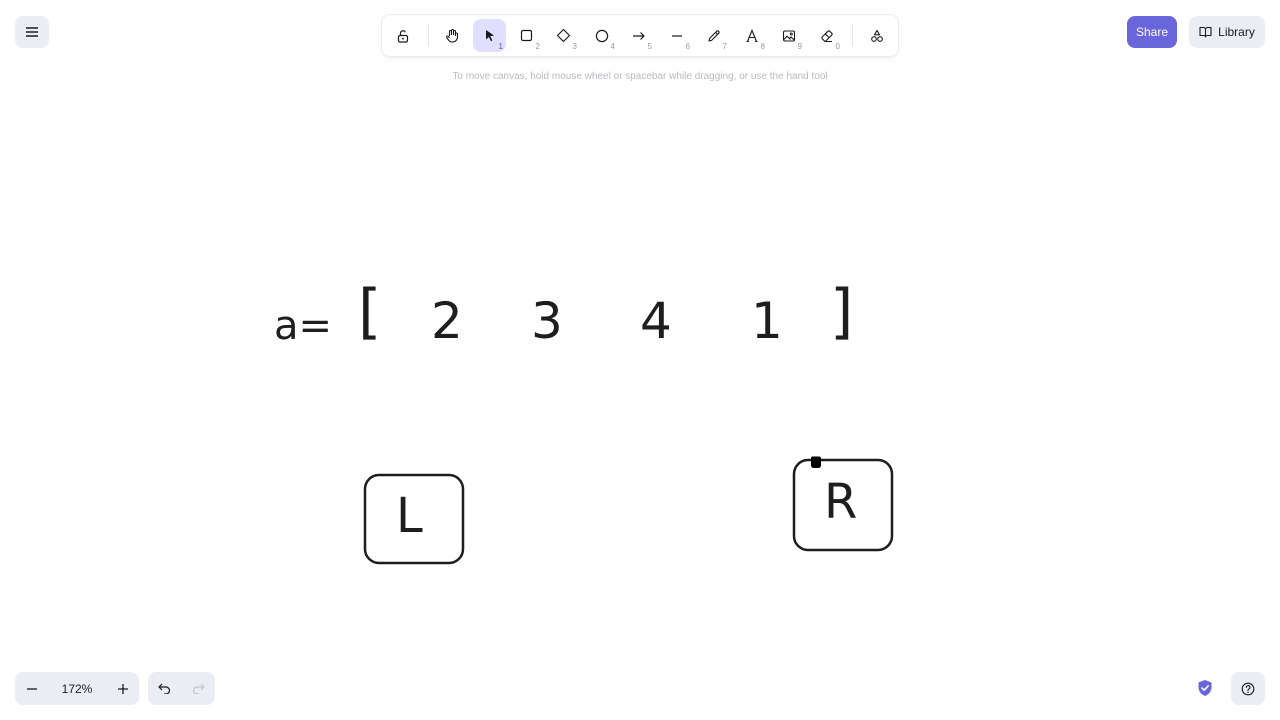  I want to click on tool-key: 1, so click(500, 46).